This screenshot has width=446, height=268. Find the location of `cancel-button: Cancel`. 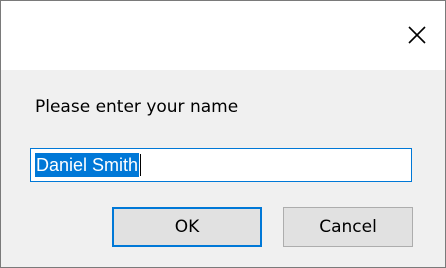

cancel-button: Cancel is located at coordinates (348, 227).